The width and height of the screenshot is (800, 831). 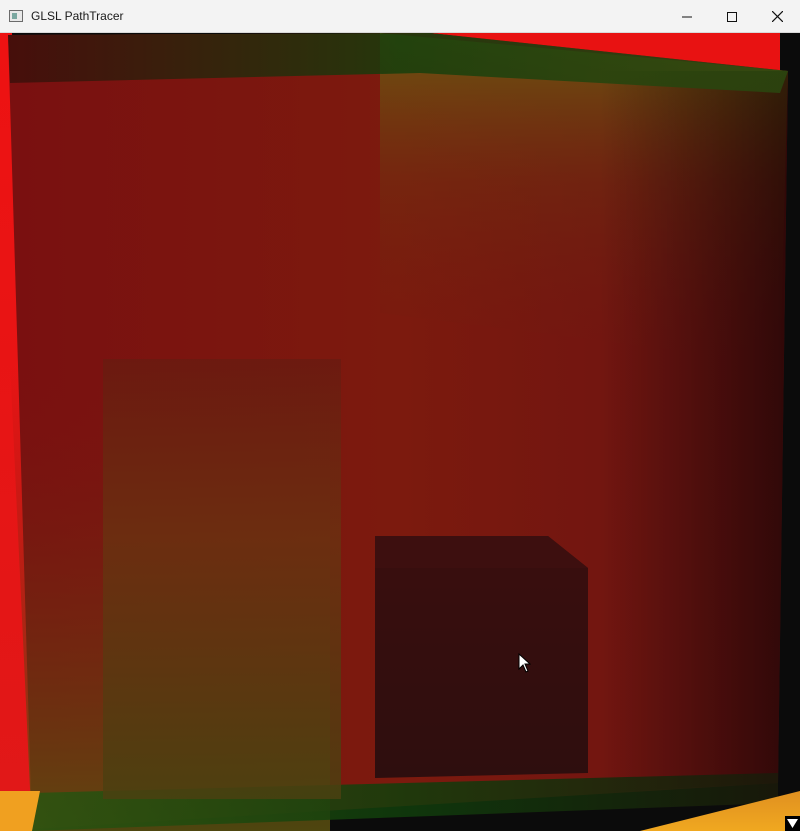 What do you see at coordinates (16, 16) in the screenshot?
I see `app-icon` at bounding box center [16, 16].